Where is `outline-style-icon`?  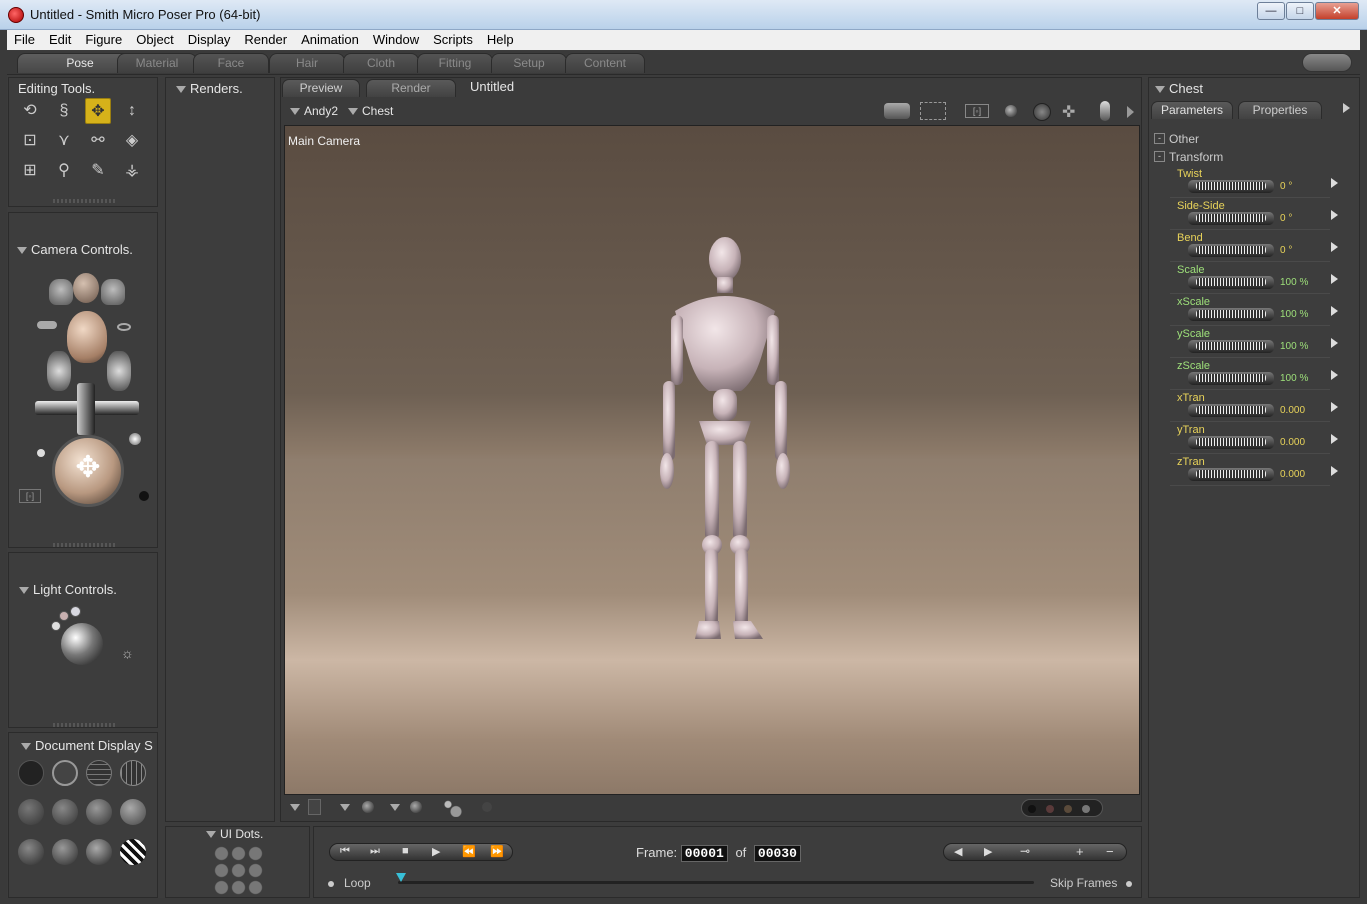
outline-style-icon is located at coordinates (65, 773).